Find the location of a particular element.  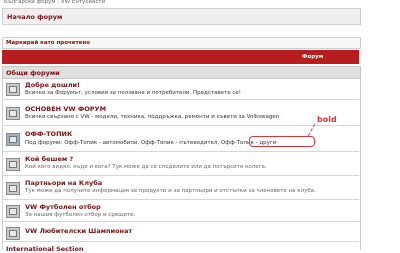

forum-column-label: Форум is located at coordinates (313, 57).